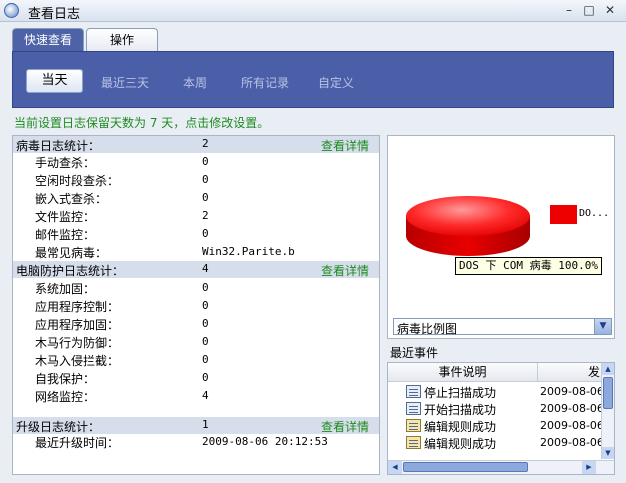  I want to click on stat-row: 嵌入式查杀： 0, so click(196, 198).